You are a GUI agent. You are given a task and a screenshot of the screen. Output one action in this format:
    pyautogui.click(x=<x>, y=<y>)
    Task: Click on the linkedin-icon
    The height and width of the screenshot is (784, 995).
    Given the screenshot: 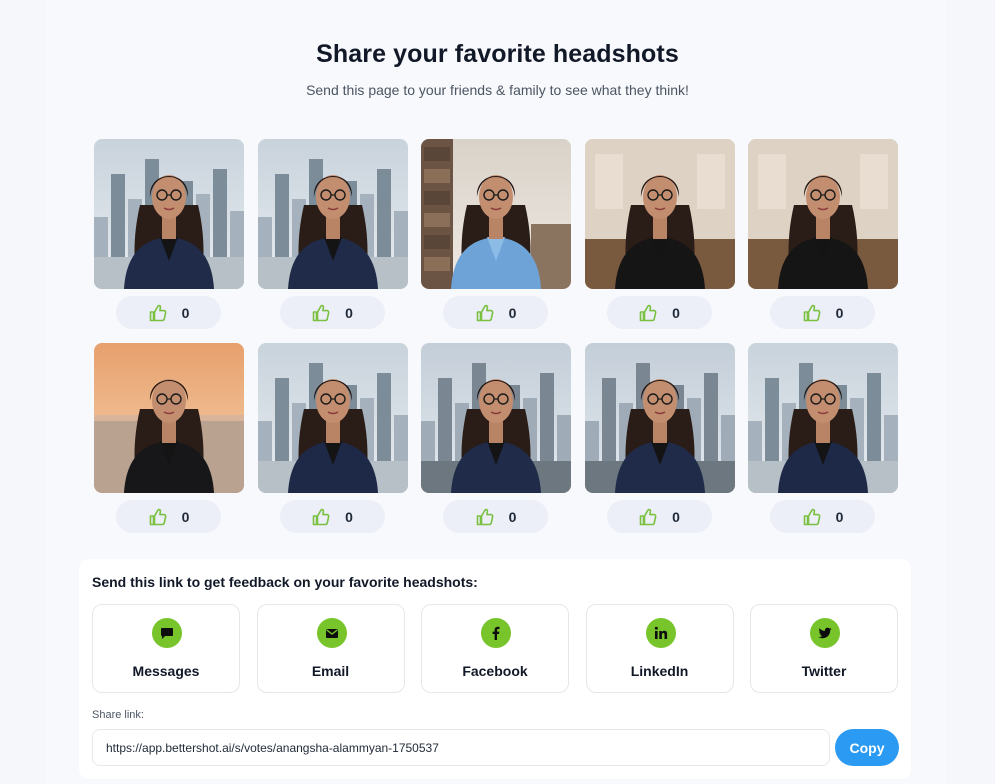 What is the action you would take?
    pyautogui.click(x=660, y=633)
    